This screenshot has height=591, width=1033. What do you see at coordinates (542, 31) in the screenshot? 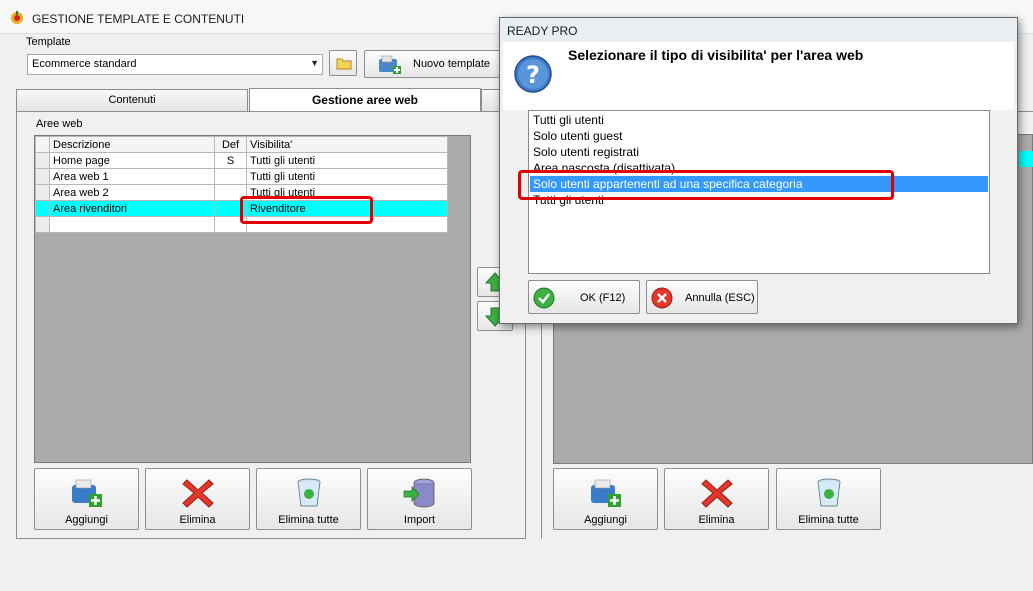
I see `dialog-title: READY PRO` at bounding box center [542, 31].